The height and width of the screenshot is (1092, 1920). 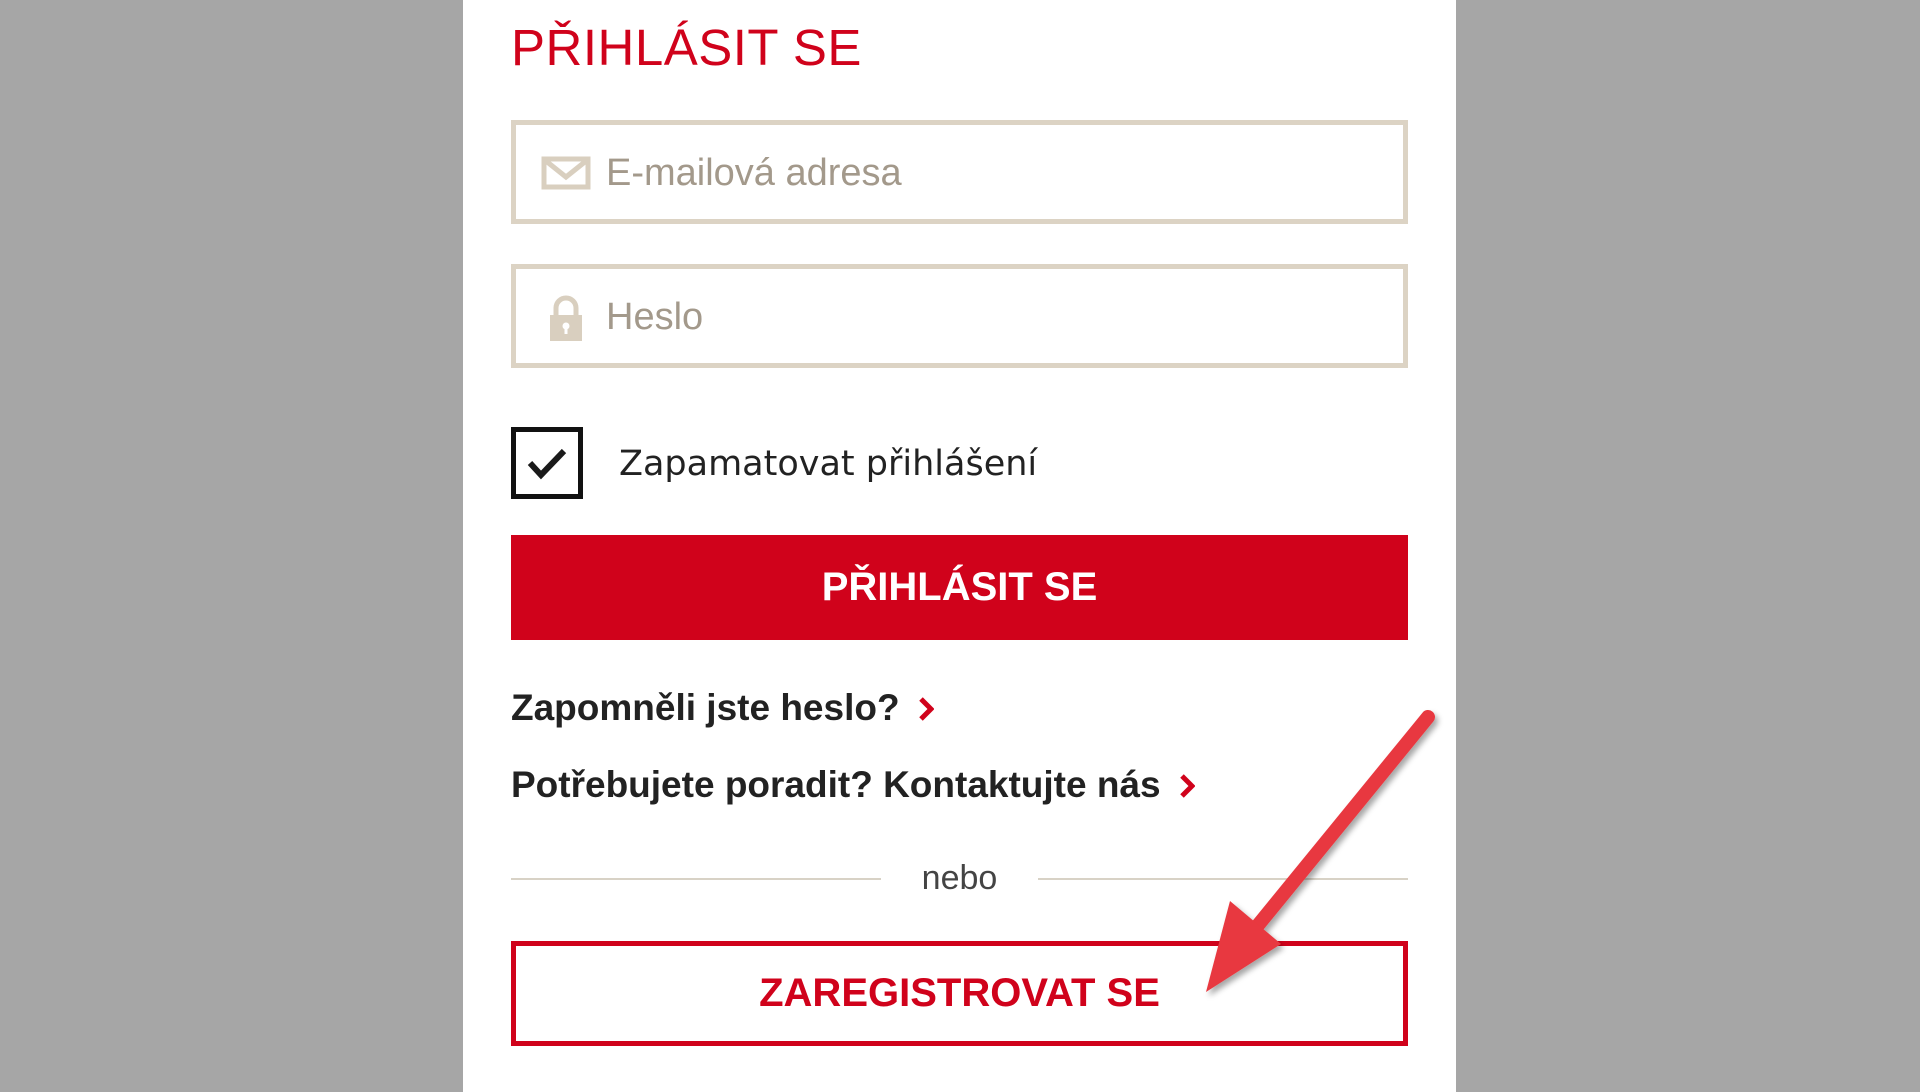 I want to click on forgot-password-label: Zapomněli jste heslo?, so click(x=705, y=707).